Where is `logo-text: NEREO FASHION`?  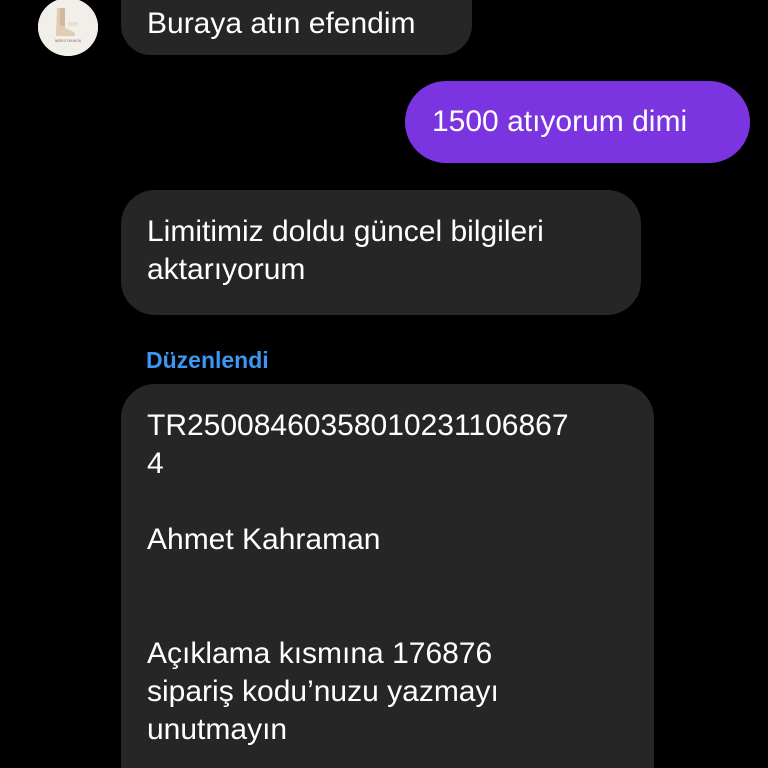
logo-text: NEREO FASHION is located at coordinates (68, 41).